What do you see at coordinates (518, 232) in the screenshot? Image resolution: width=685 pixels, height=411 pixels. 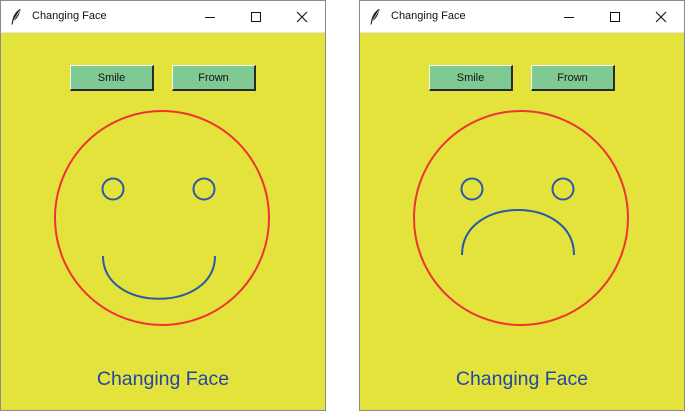 I see `frown-mouth` at bounding box center [518, 232].